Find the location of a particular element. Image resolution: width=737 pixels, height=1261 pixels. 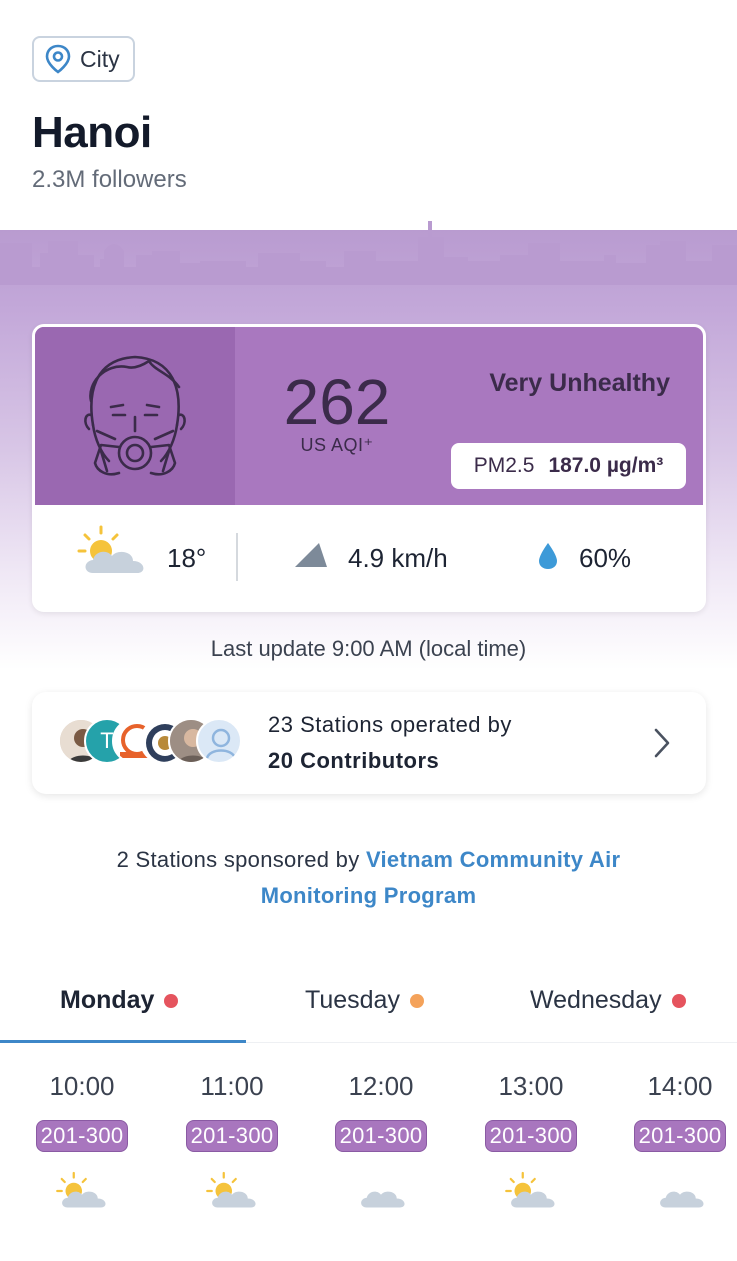

tab-label: Monday is located at coordinates (107, 1000).